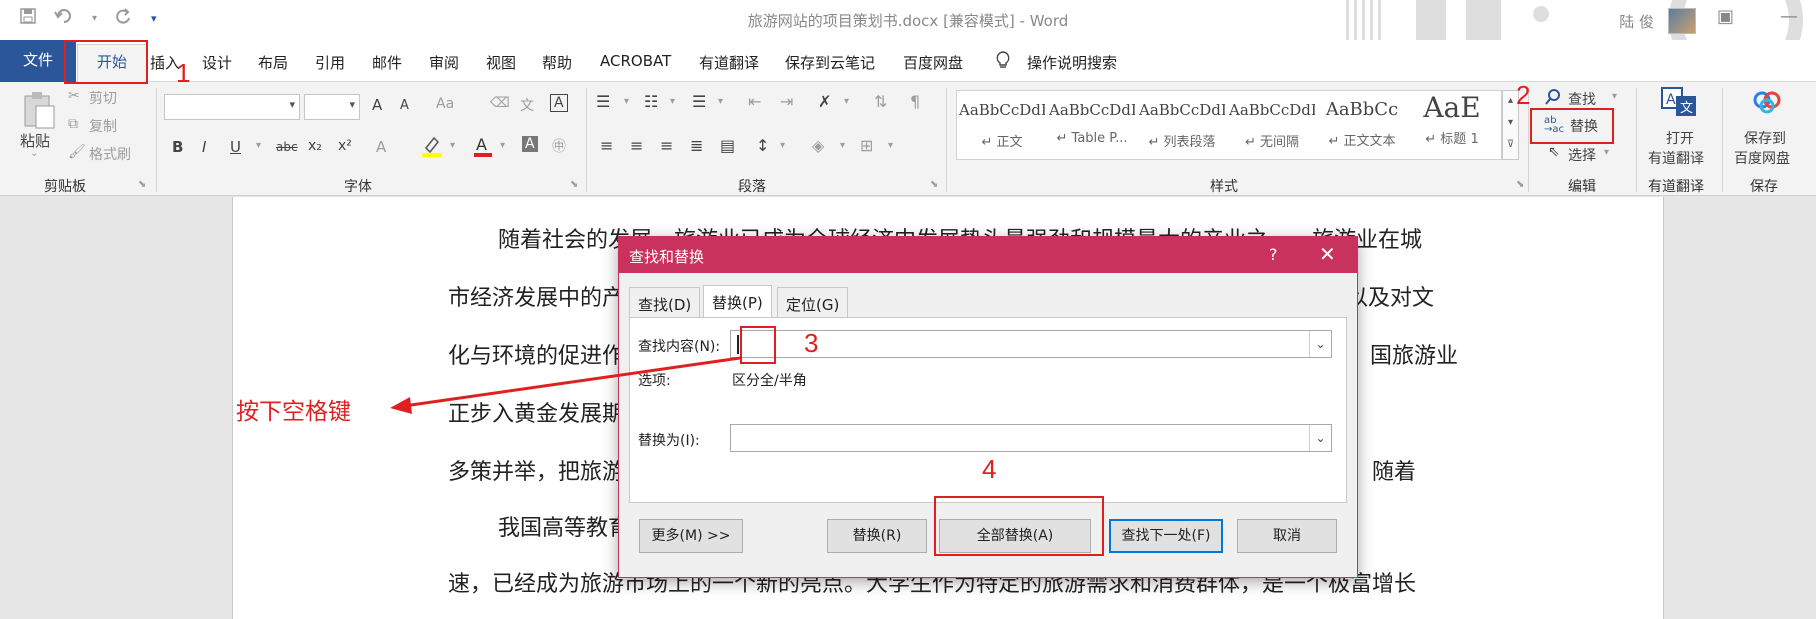 The height and width of the screenshot is (619, 1816). I want to click on annotation-arrow, so click(565, 385).